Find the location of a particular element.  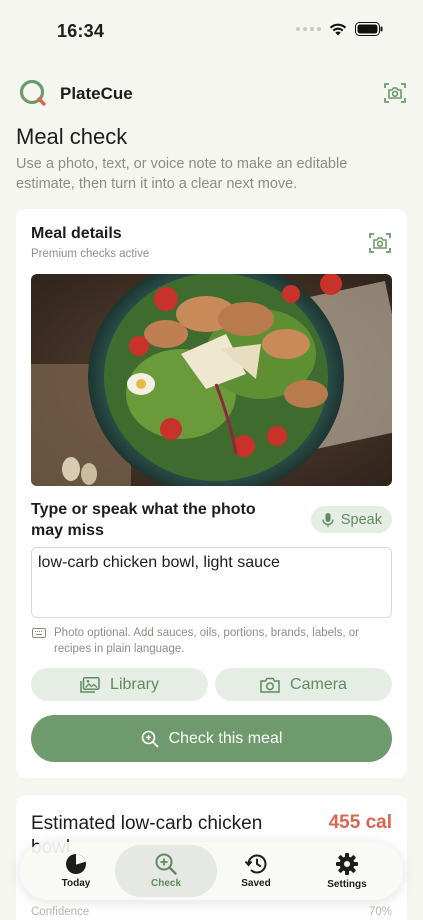

speak-button: Speak is located at coordinates (351, 519).